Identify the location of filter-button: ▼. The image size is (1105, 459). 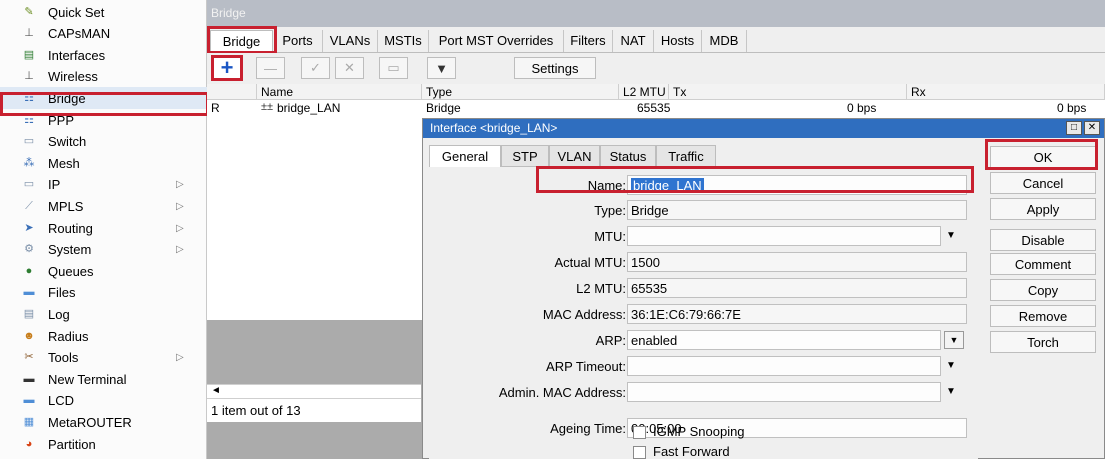
(441, 68).